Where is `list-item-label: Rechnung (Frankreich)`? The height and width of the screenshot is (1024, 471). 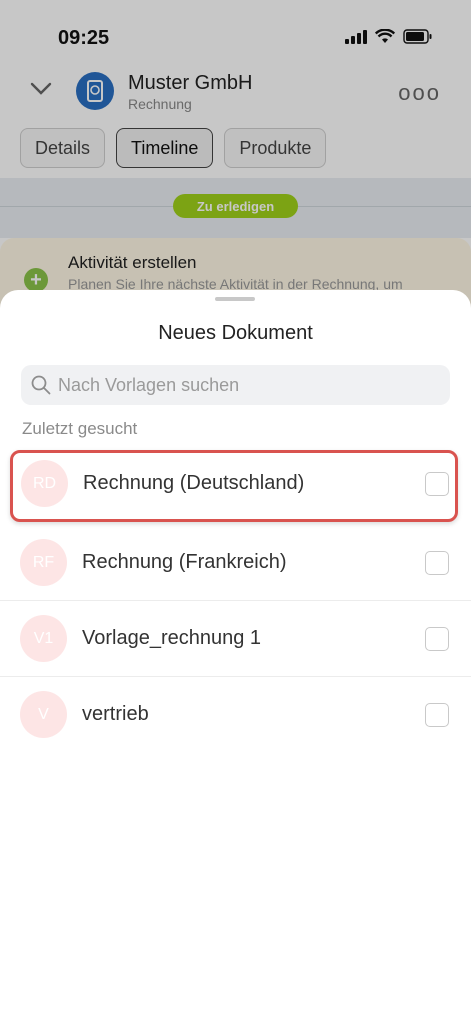 list-item-label: Rechnung (Frankreich) is located at coordinates (184, 562).